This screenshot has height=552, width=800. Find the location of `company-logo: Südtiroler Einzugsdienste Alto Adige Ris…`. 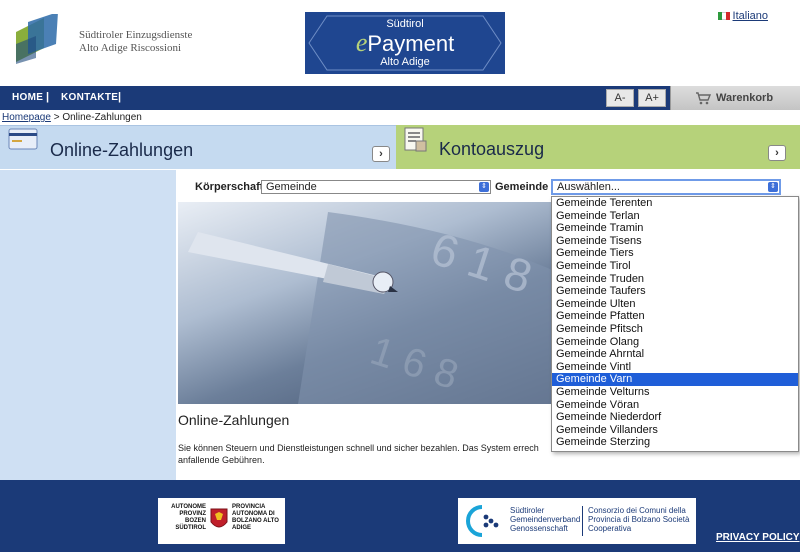

company-logo: Südtiroler Einzugsdienste Alto Adige Ris… is located at coordinates (104, 39).